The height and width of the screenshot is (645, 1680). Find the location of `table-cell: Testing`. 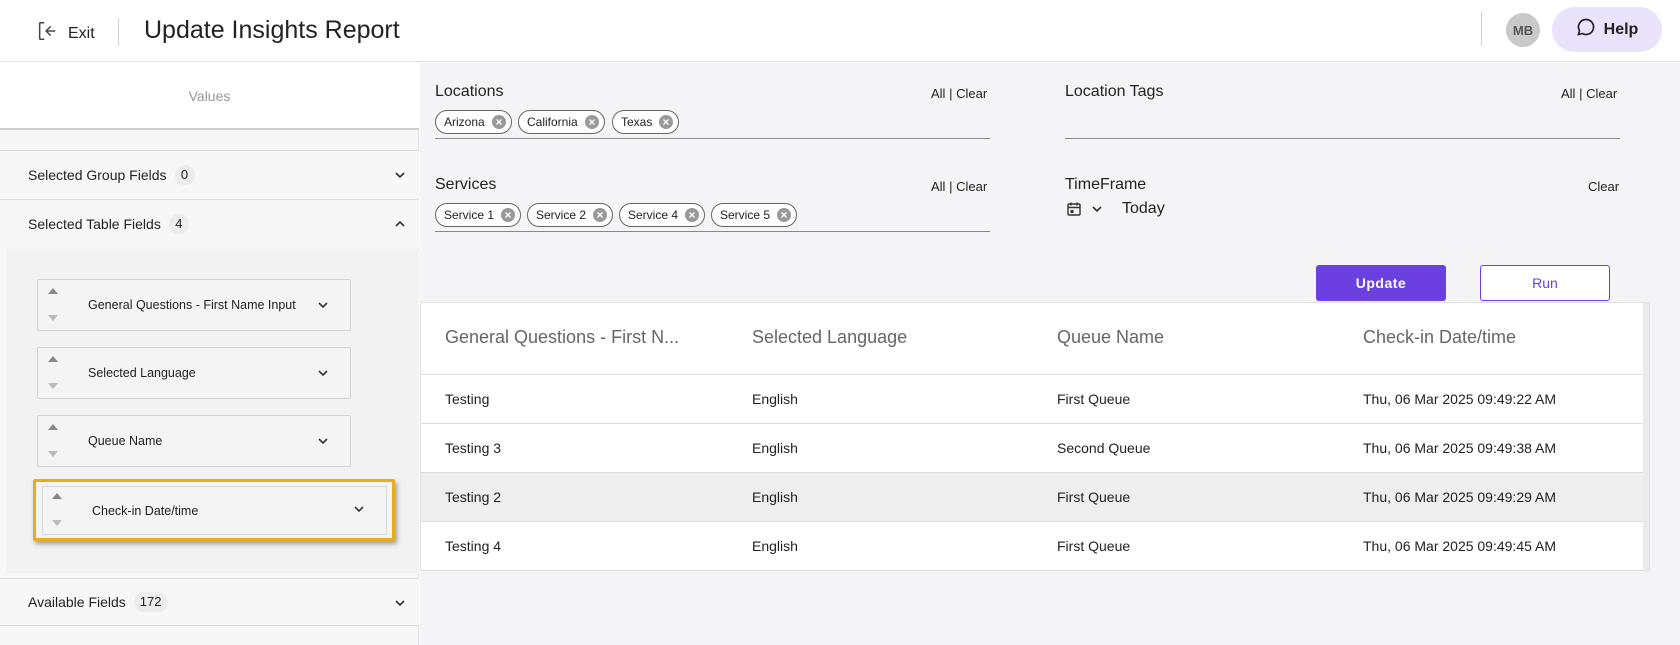

table-cell: Testing is located at coordinates (467, 399).